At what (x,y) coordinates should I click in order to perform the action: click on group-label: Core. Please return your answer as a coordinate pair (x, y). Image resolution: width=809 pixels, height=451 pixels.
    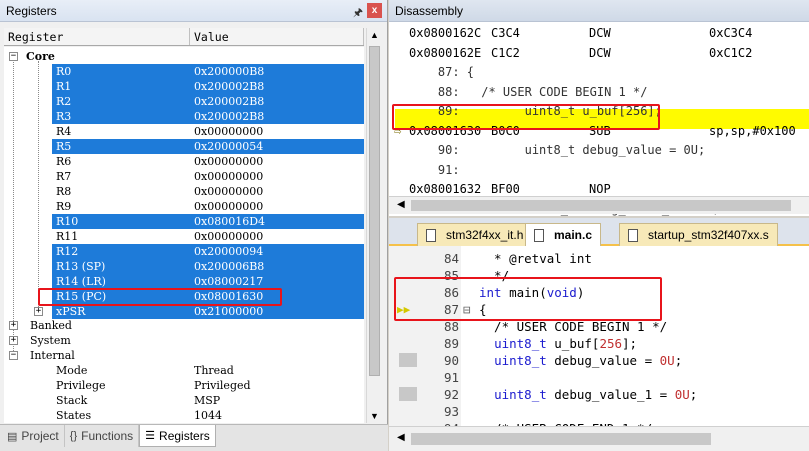
    Looking at the image, I should click on (40, 56).